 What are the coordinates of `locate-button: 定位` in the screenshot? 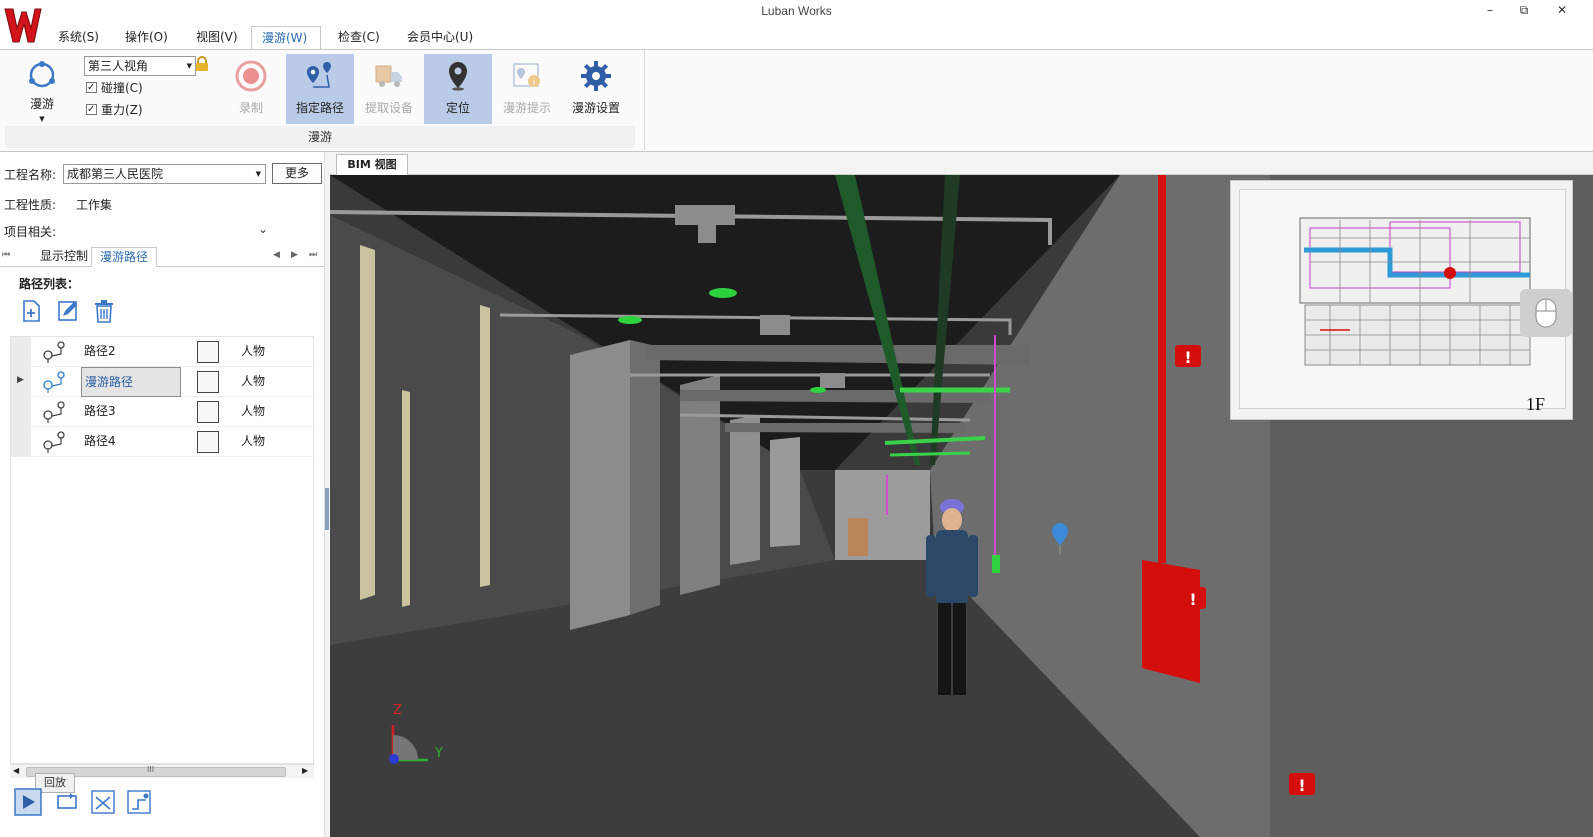 It's located at (458, 89).